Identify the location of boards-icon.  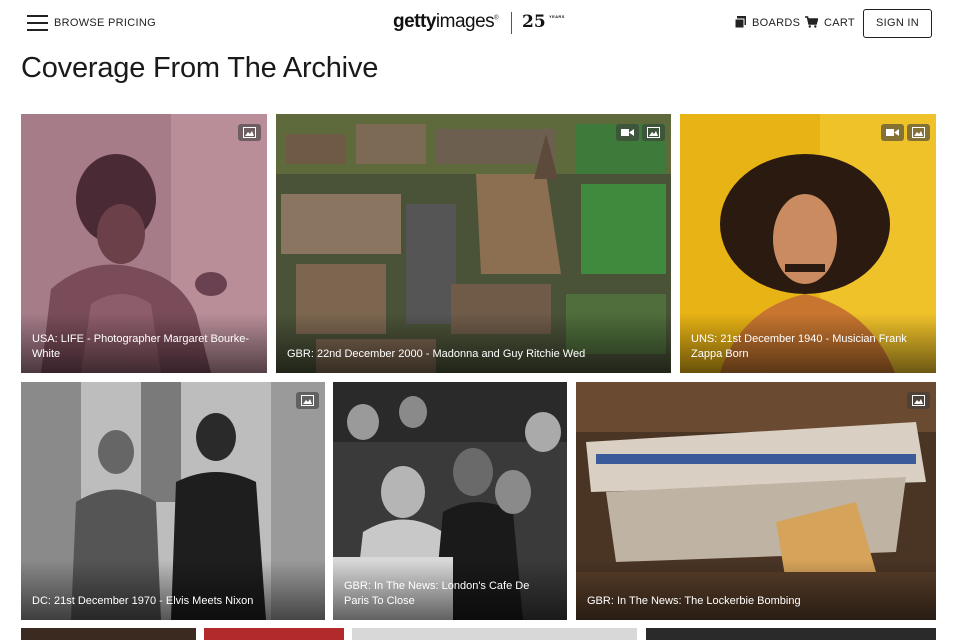
(741, 22).